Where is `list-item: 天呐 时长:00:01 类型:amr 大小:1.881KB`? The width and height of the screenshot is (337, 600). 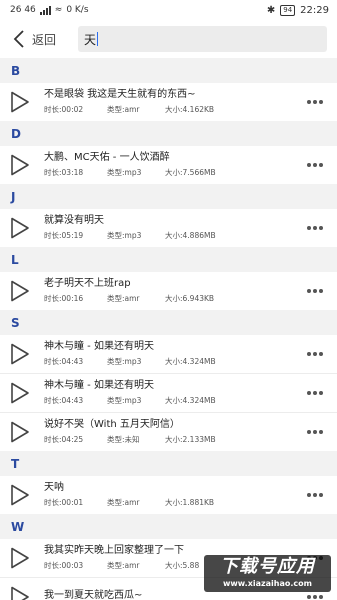 list-item: 天呐 时长:00:01 类型:amr 大小:1.881KB is located at coordinates (168, 495).